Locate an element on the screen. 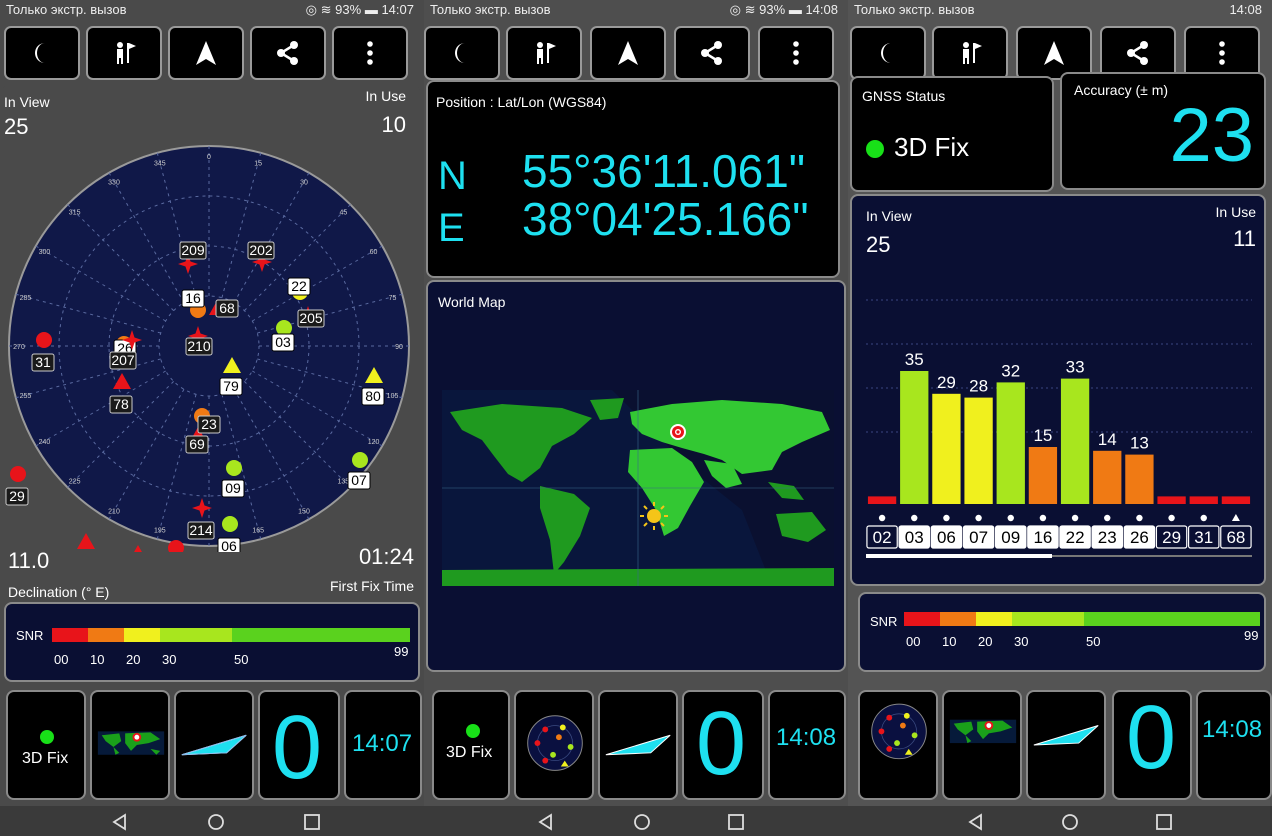 This screenshot has width=1272, height=836. bearing-tick: 90 is located at coordinates (399, 347).